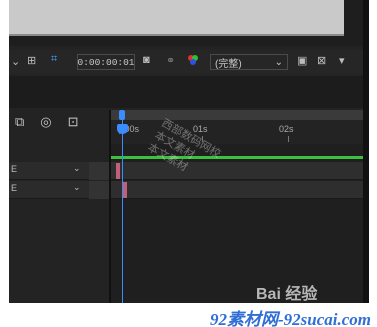 This screenshot has width=377, height=327. Describe the element at coordinates (186, 92) in the screenshot. I see `panel-separator` at that location.